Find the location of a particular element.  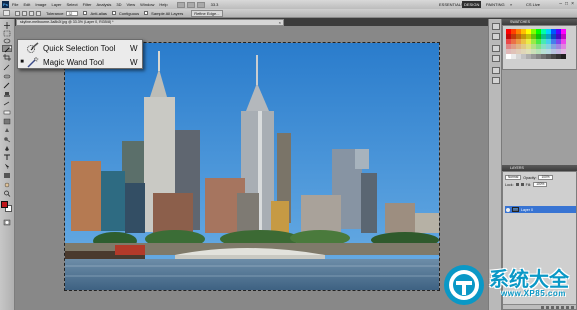

magic-wand-tool-item: ■ Magic Wand Tool W is located at coordinates (80, 62).